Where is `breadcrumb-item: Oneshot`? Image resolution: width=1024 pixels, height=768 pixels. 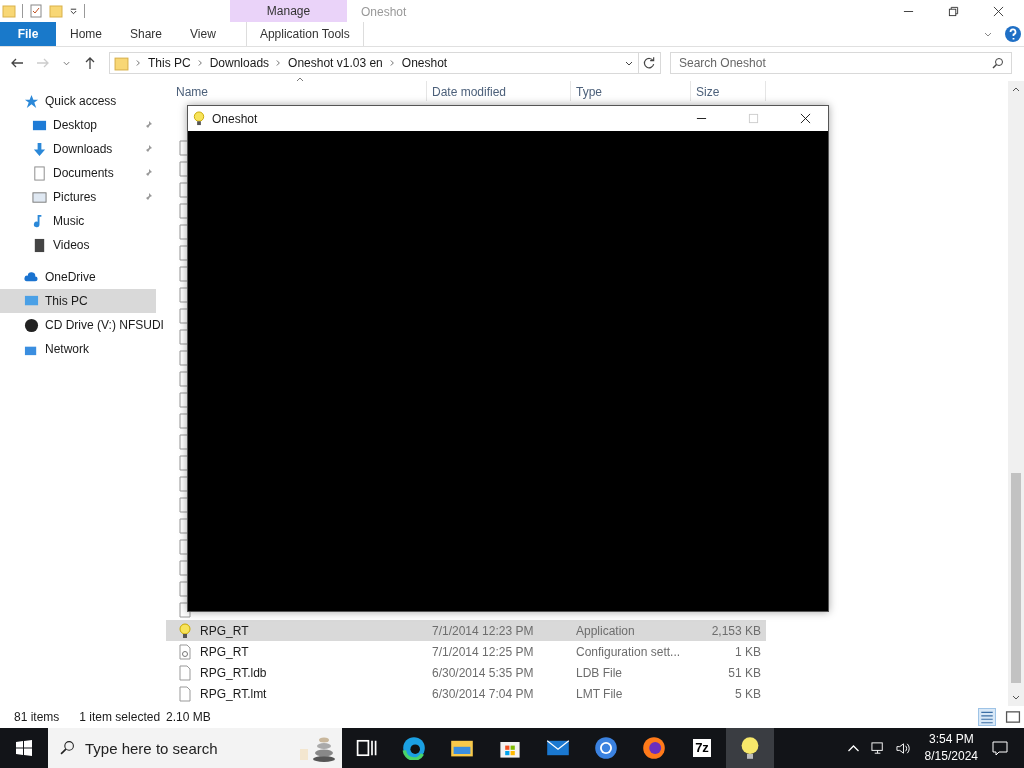 breadcrumb-item: Oneshot is located at coordinates (424, 63).